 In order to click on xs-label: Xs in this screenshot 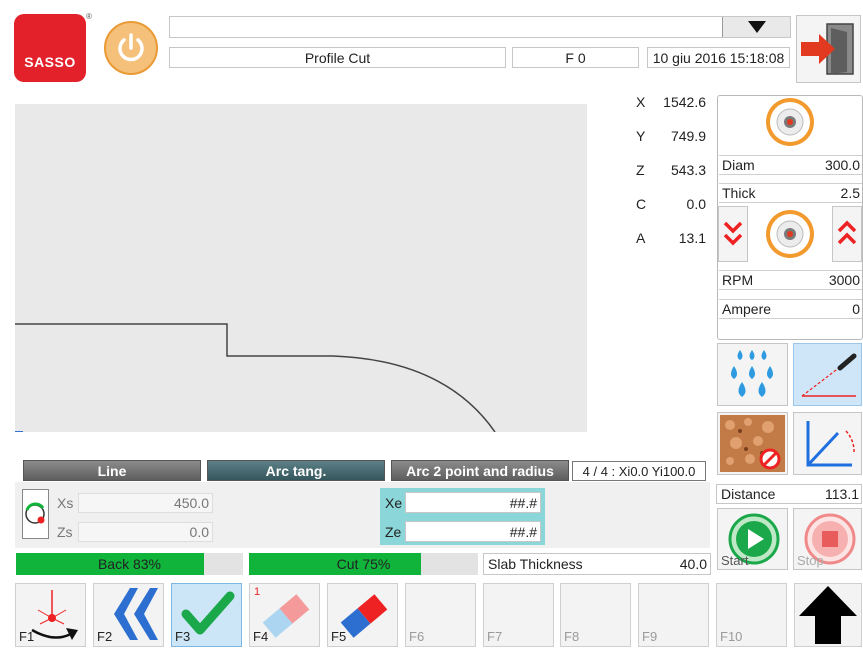, I will do `click(65, 503)`.